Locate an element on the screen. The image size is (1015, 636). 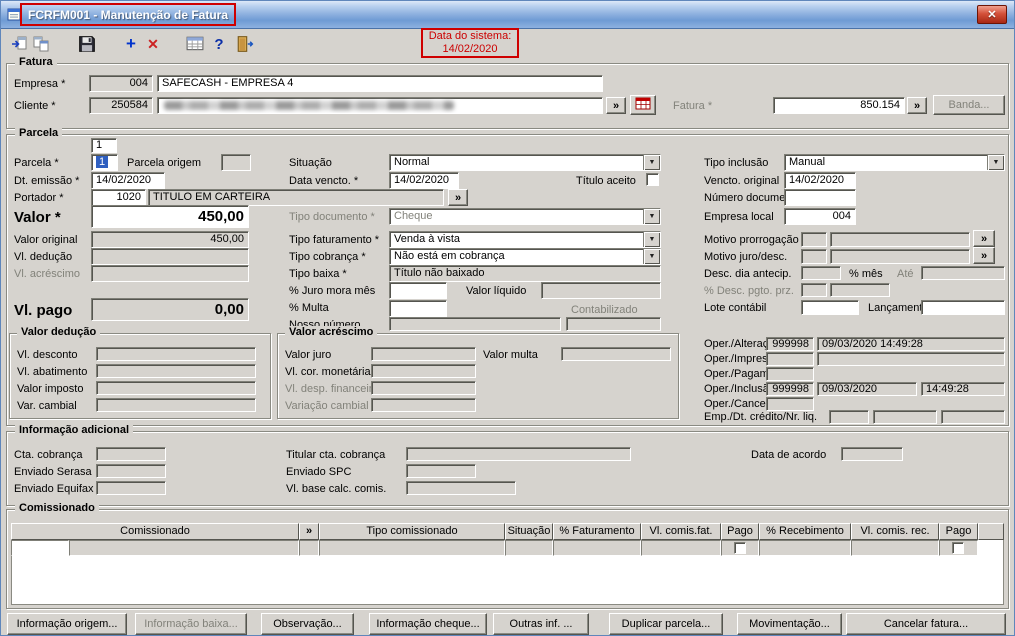
comissionado-lookup-button: » is located at coordinates (309, 531).